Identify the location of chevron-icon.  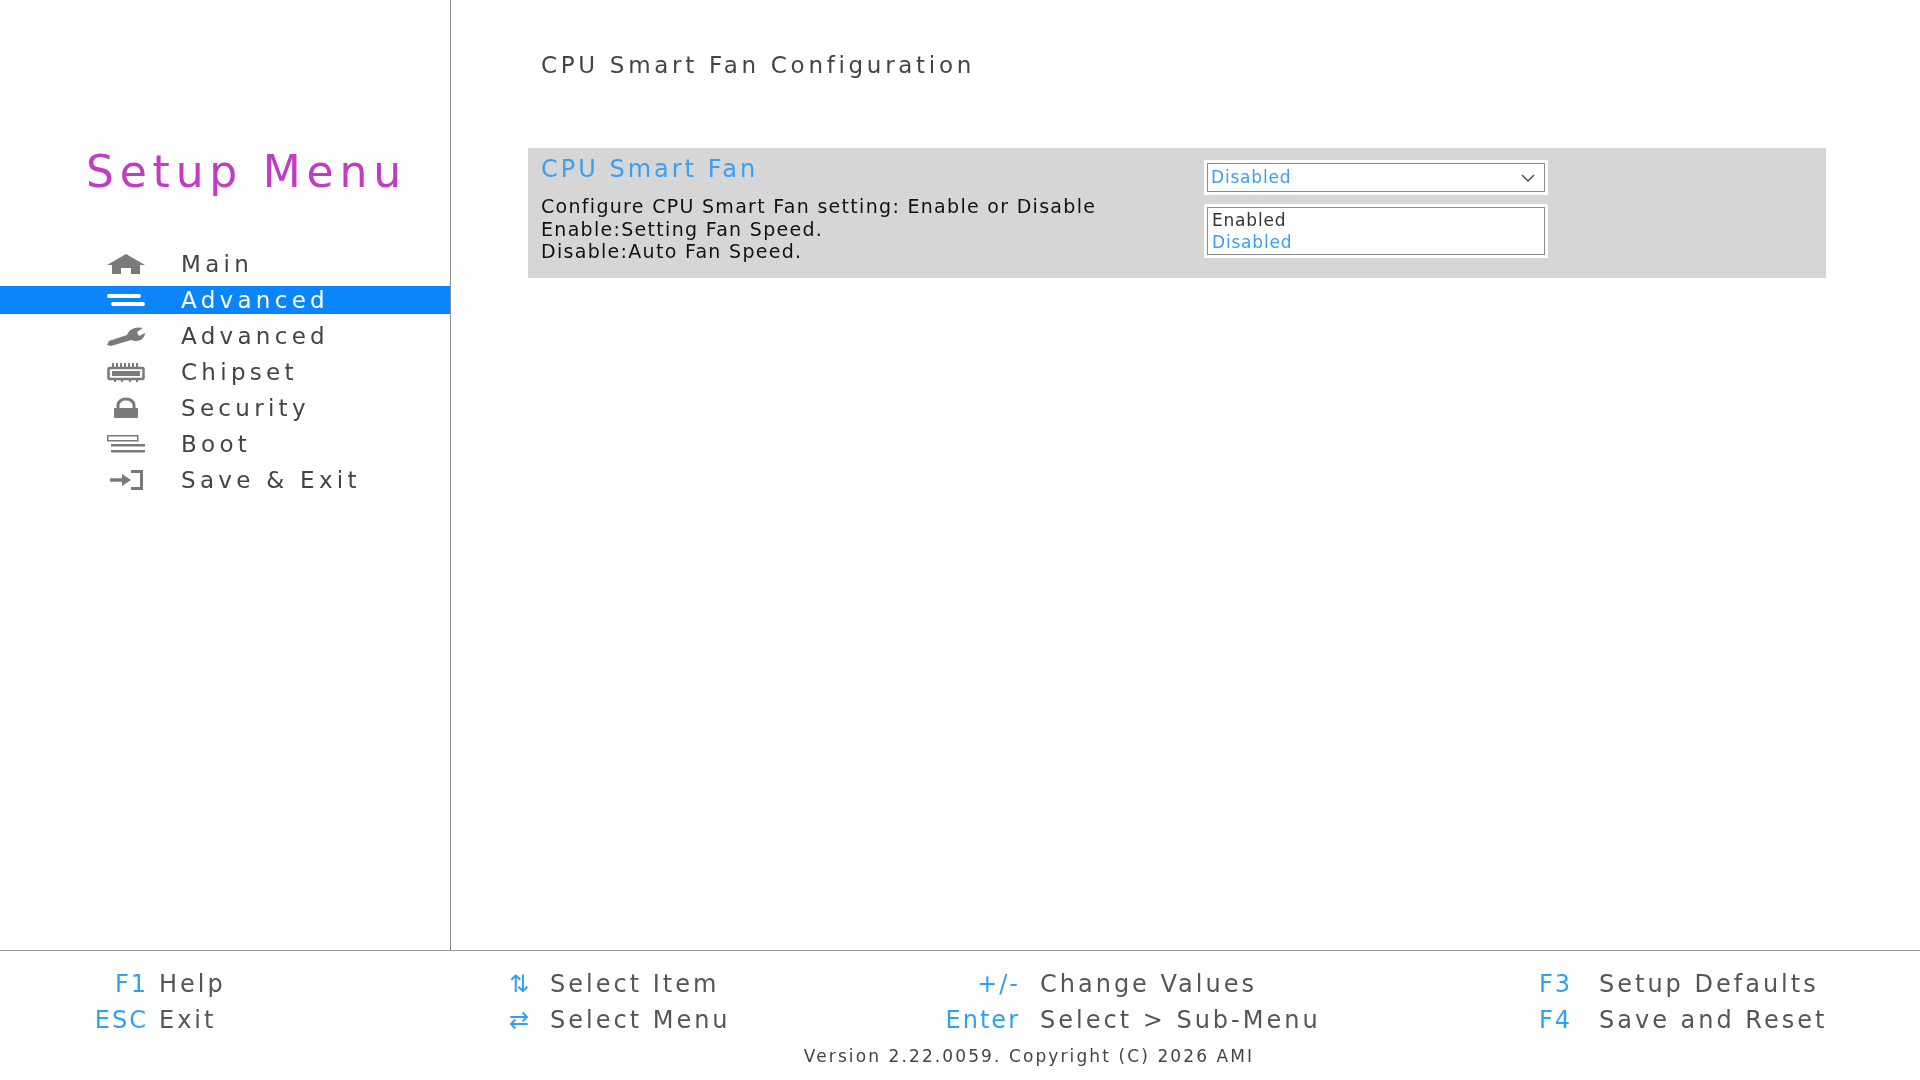
(1528, 177).